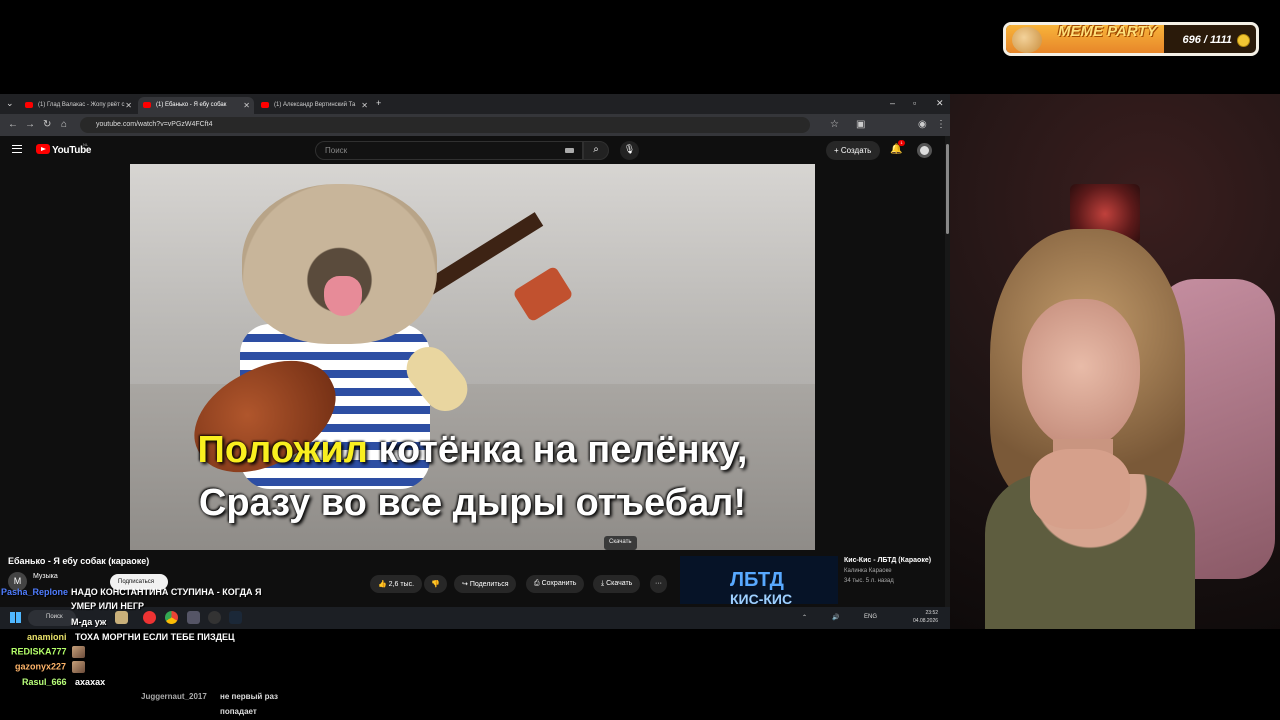 This screenshot has width=1280, height=720. What do you see at coordinates (336, 150) in the screenshot?
I see `search-placeholder: Поиск` at bounding box center [336, 150].